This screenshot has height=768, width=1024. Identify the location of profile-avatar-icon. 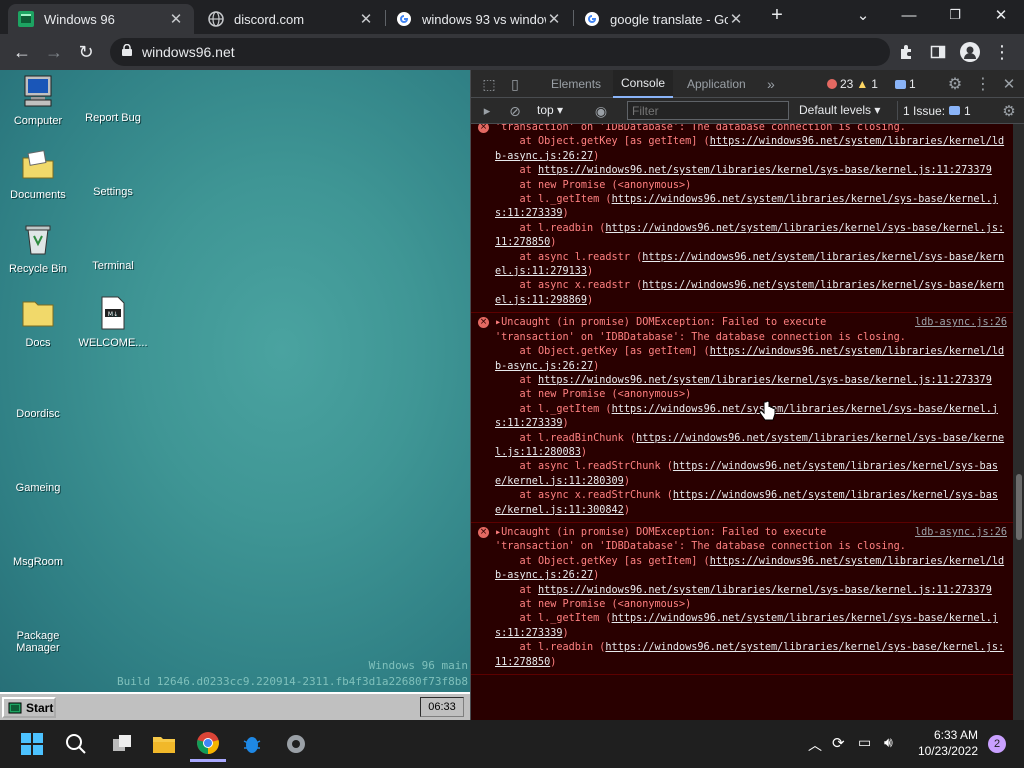
(970, 52).